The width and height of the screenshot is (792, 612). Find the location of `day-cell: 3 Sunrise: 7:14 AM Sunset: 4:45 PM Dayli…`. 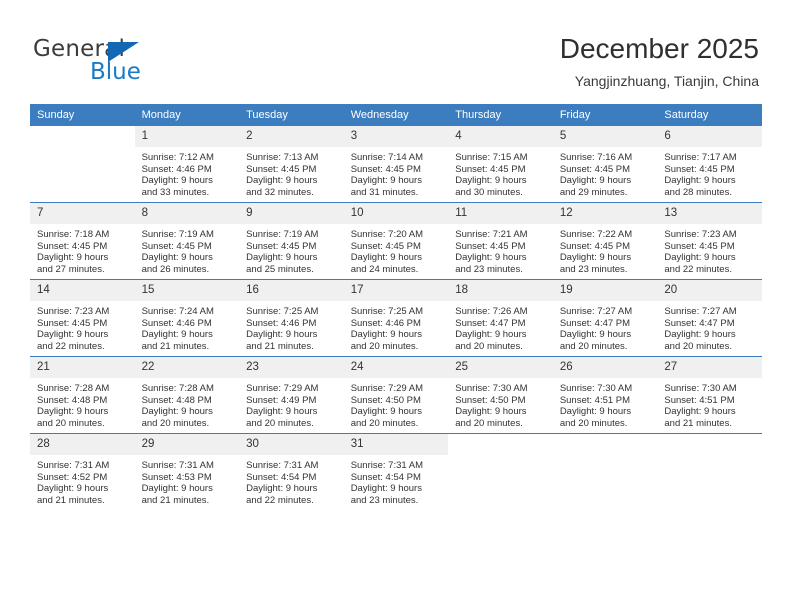

day-cell: 3 Sunrise: 7:14 AM Sunset: 4:45 PM Dayli… is located at coordinates (396, 164).